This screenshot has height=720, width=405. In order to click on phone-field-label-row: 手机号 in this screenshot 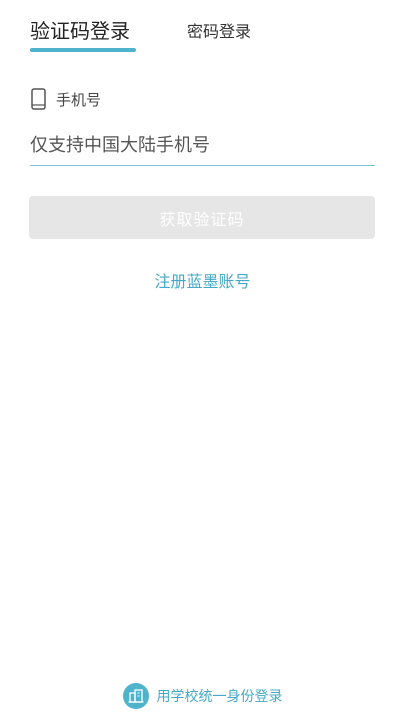, I will do `click(66, 99)`.